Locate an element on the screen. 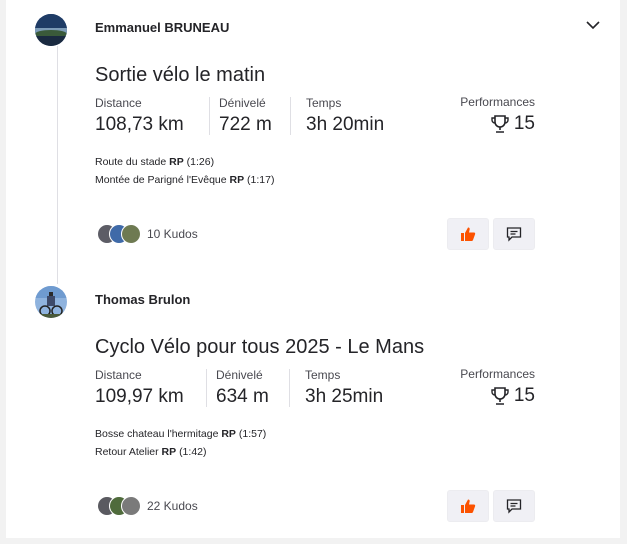  segment-effort: Route du stade RP (1:26) is located at coordinates (154, 162).